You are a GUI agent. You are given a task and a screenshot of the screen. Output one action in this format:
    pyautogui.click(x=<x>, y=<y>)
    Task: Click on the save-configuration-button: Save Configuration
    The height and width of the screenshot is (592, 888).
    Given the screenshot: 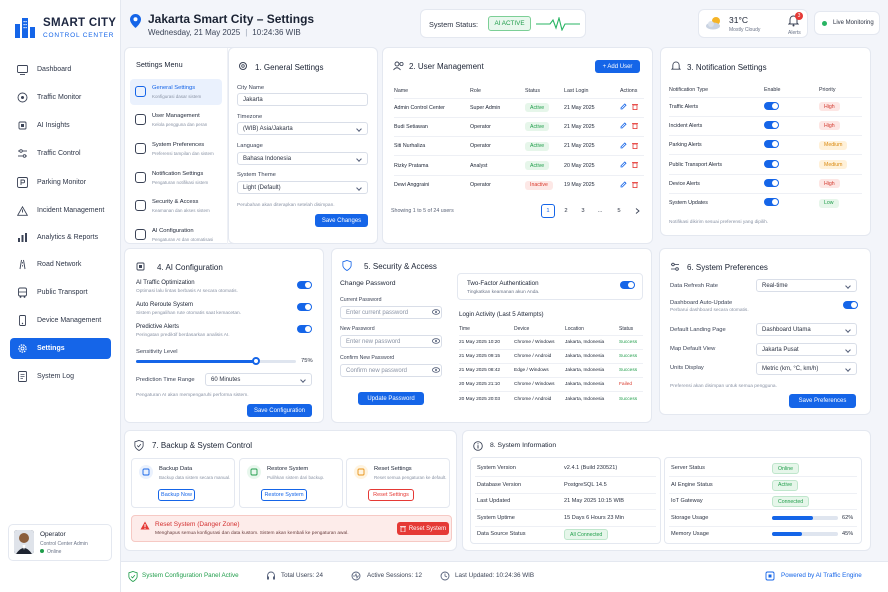 What is the action you would take?
    pyautogui.click(x=279, y=410)
    